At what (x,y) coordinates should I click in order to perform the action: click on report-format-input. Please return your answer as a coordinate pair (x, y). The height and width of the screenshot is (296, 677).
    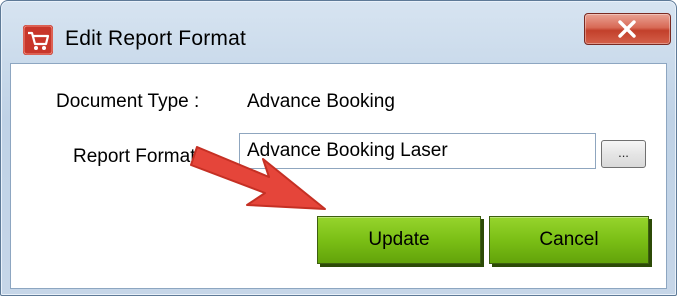
    Looking at the image, I should click on (417, 151).